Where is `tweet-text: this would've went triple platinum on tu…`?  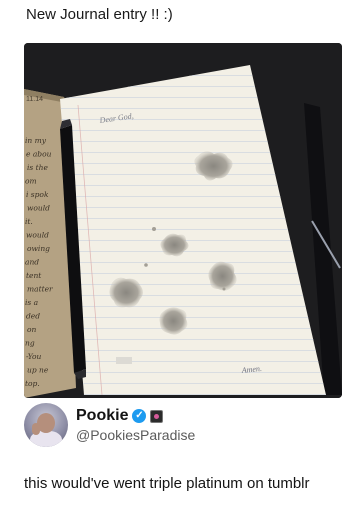 tweet-text: this would've went triple platinum on tu… is located at coordinates (167, 483).